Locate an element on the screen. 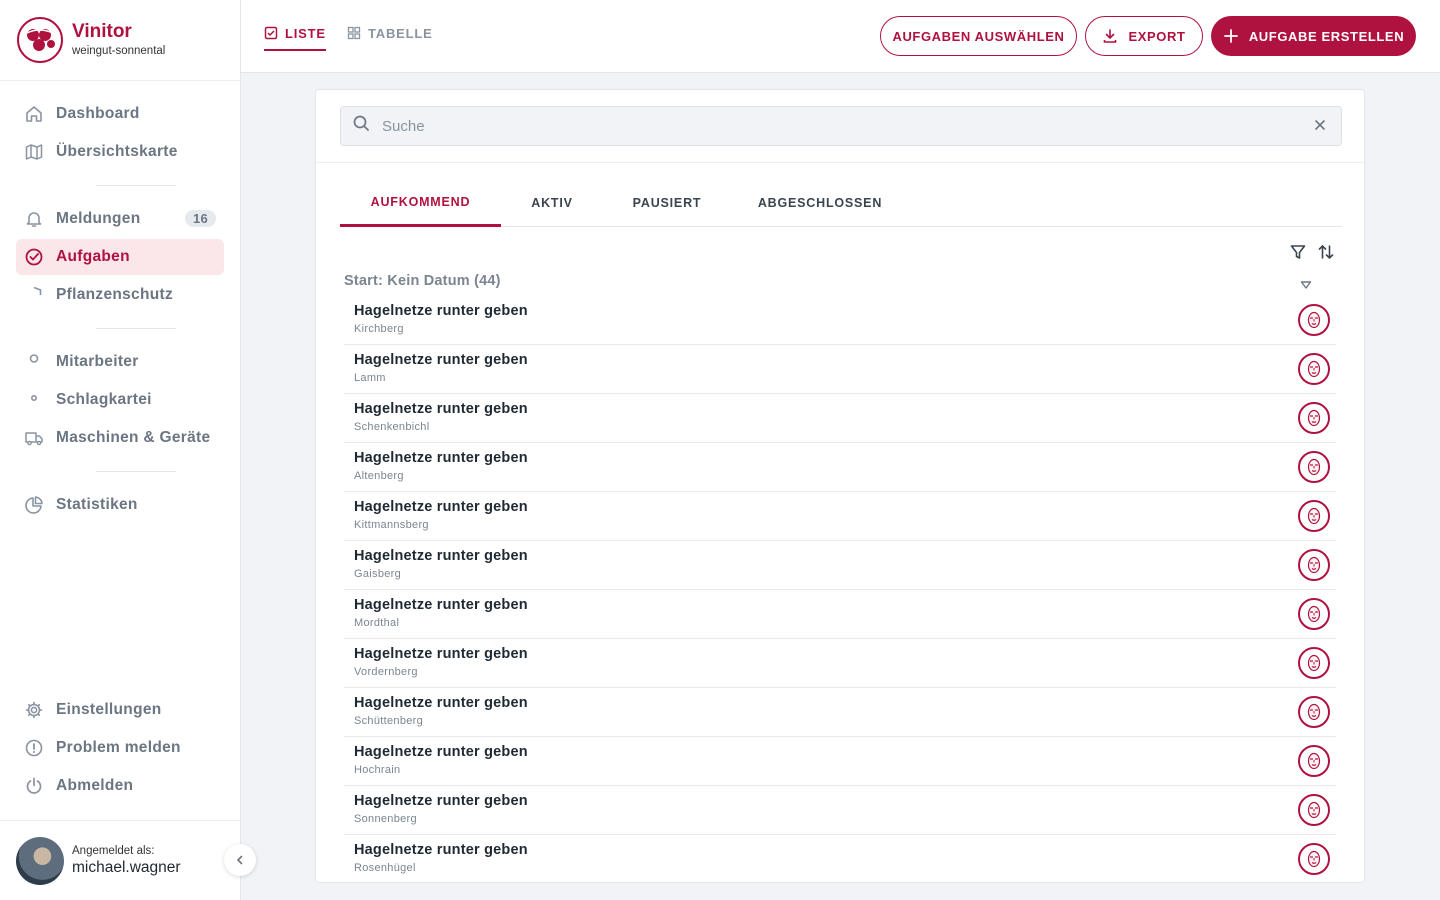 The width and height of the screenshot is (1440, 900). collapse-sidebar-button is located at coordinates (240, 860).